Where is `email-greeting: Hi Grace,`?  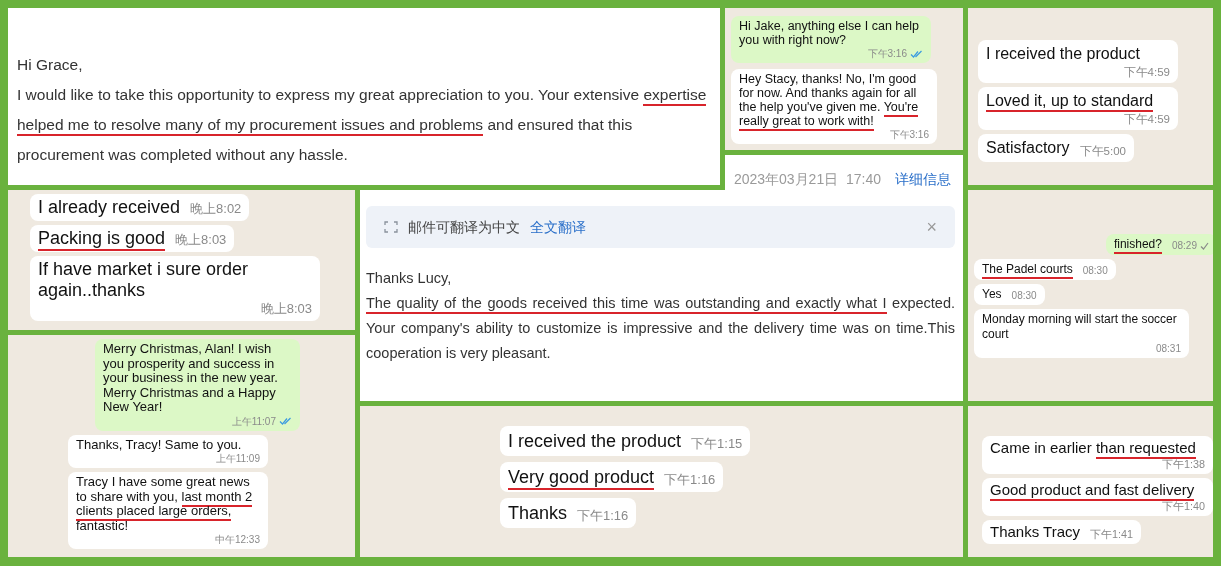 email-greeting: Hi Grace, is located at coordinates (50, 65).